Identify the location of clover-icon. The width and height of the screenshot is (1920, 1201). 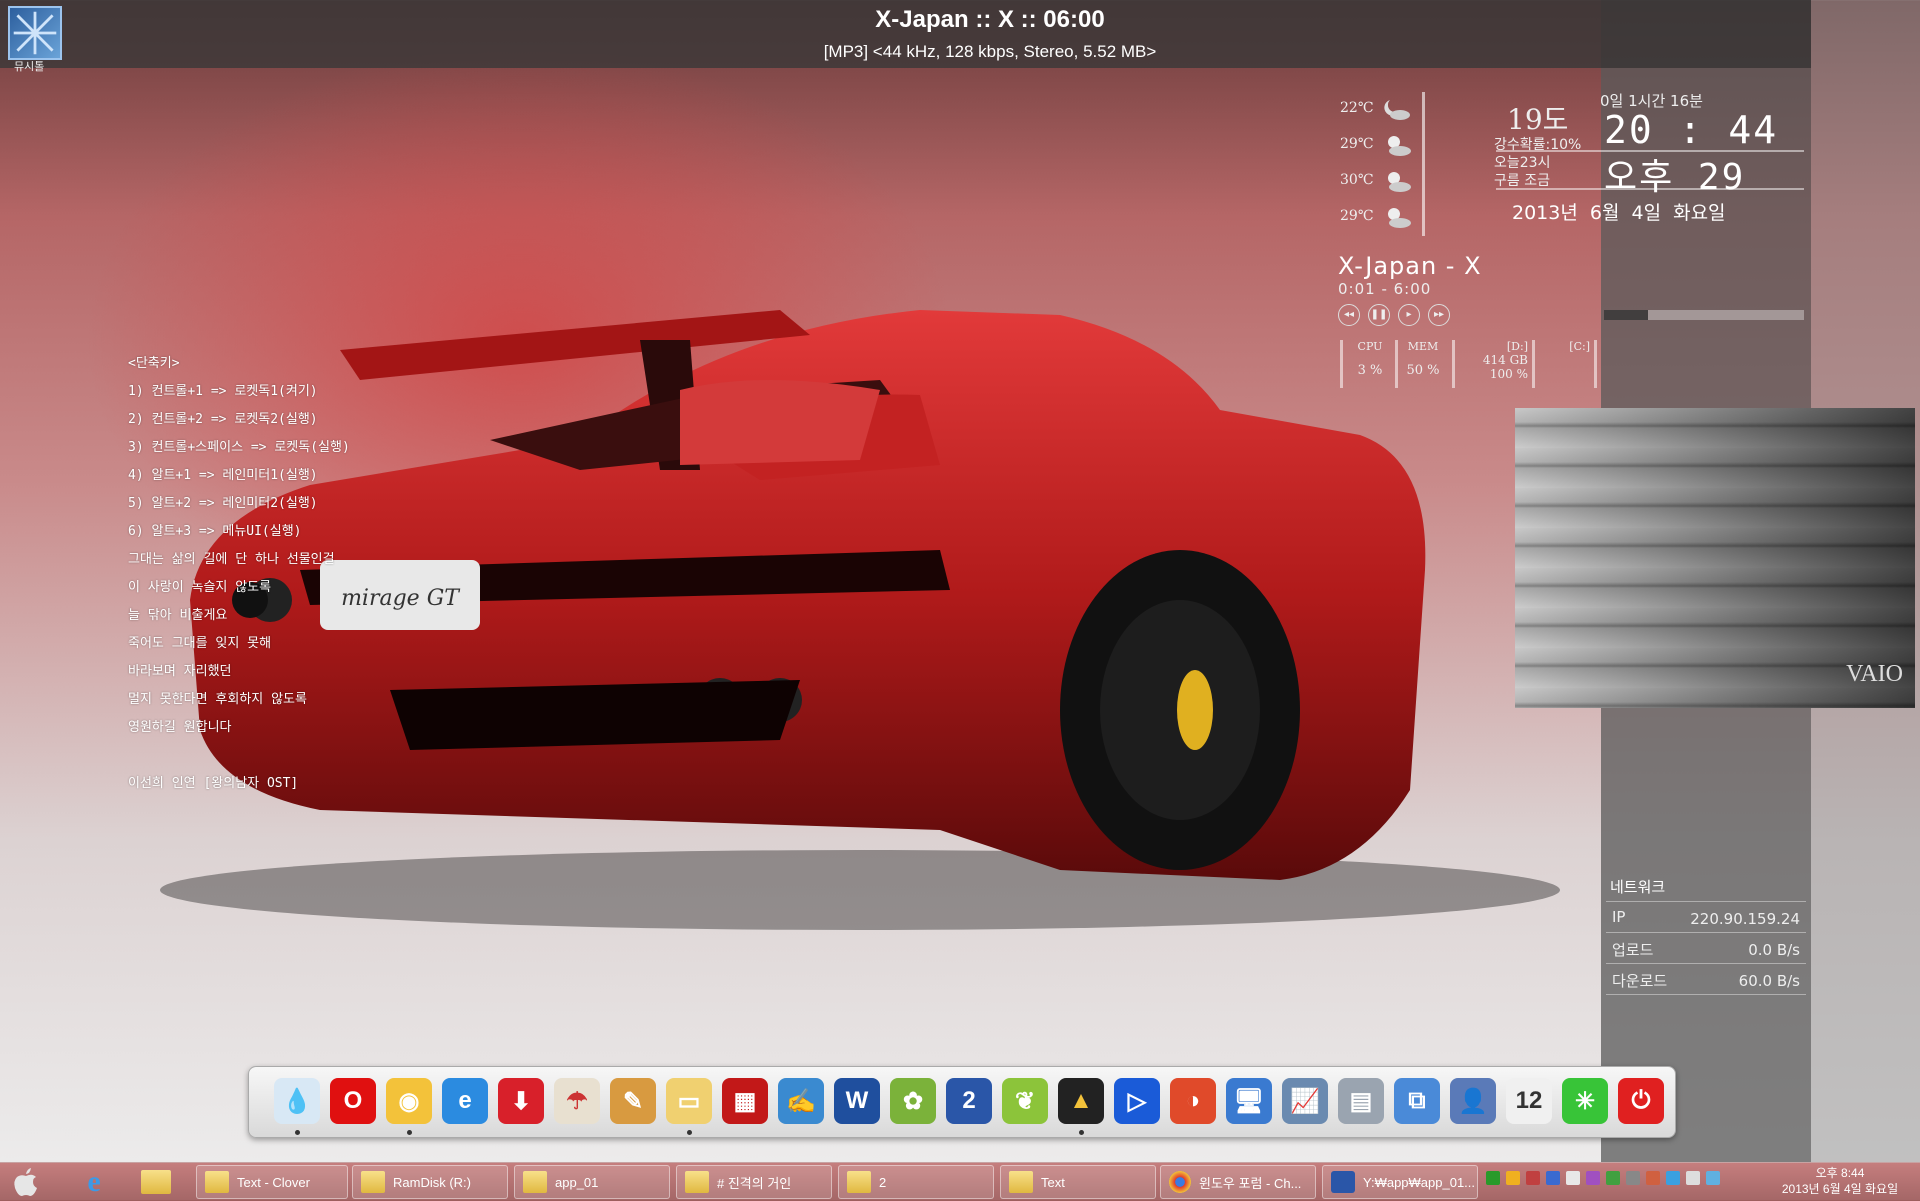
(217, 1182).